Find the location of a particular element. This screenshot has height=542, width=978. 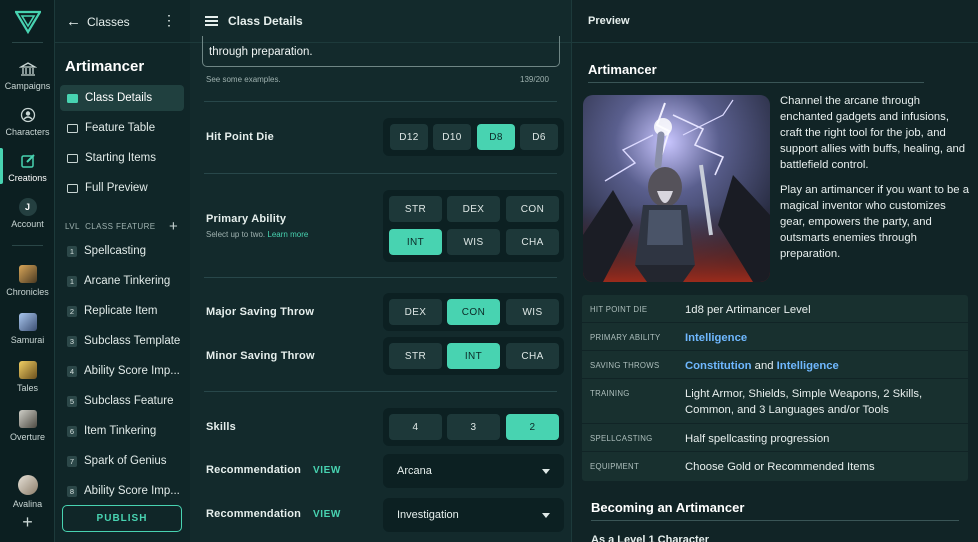

rail-characters: Characters is located at coordinates (27, 121).